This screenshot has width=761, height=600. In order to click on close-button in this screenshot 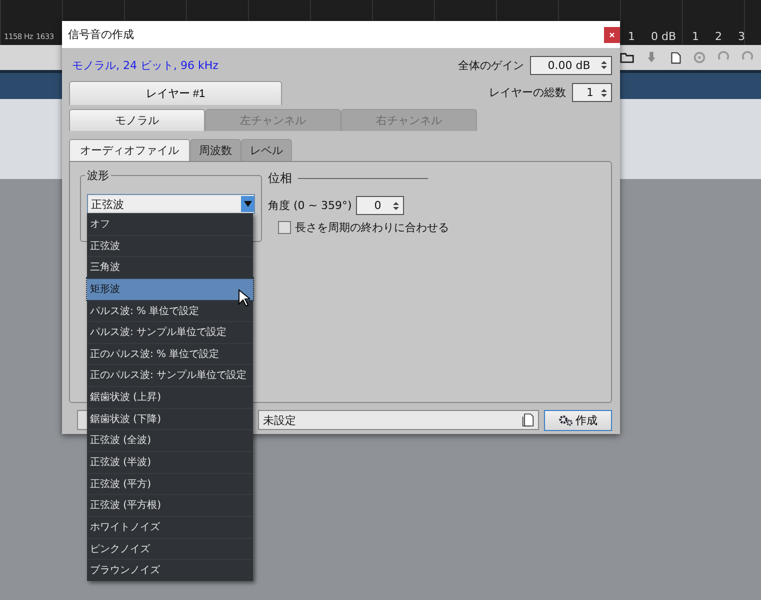, I will do `click(612, 34)`.